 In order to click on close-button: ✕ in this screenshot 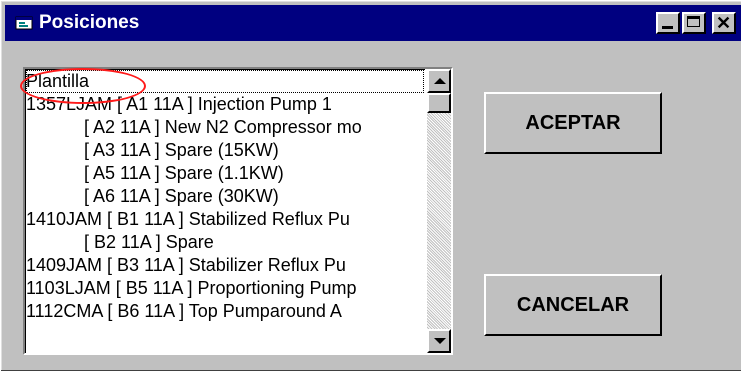, I will do `click(724, 23)`.